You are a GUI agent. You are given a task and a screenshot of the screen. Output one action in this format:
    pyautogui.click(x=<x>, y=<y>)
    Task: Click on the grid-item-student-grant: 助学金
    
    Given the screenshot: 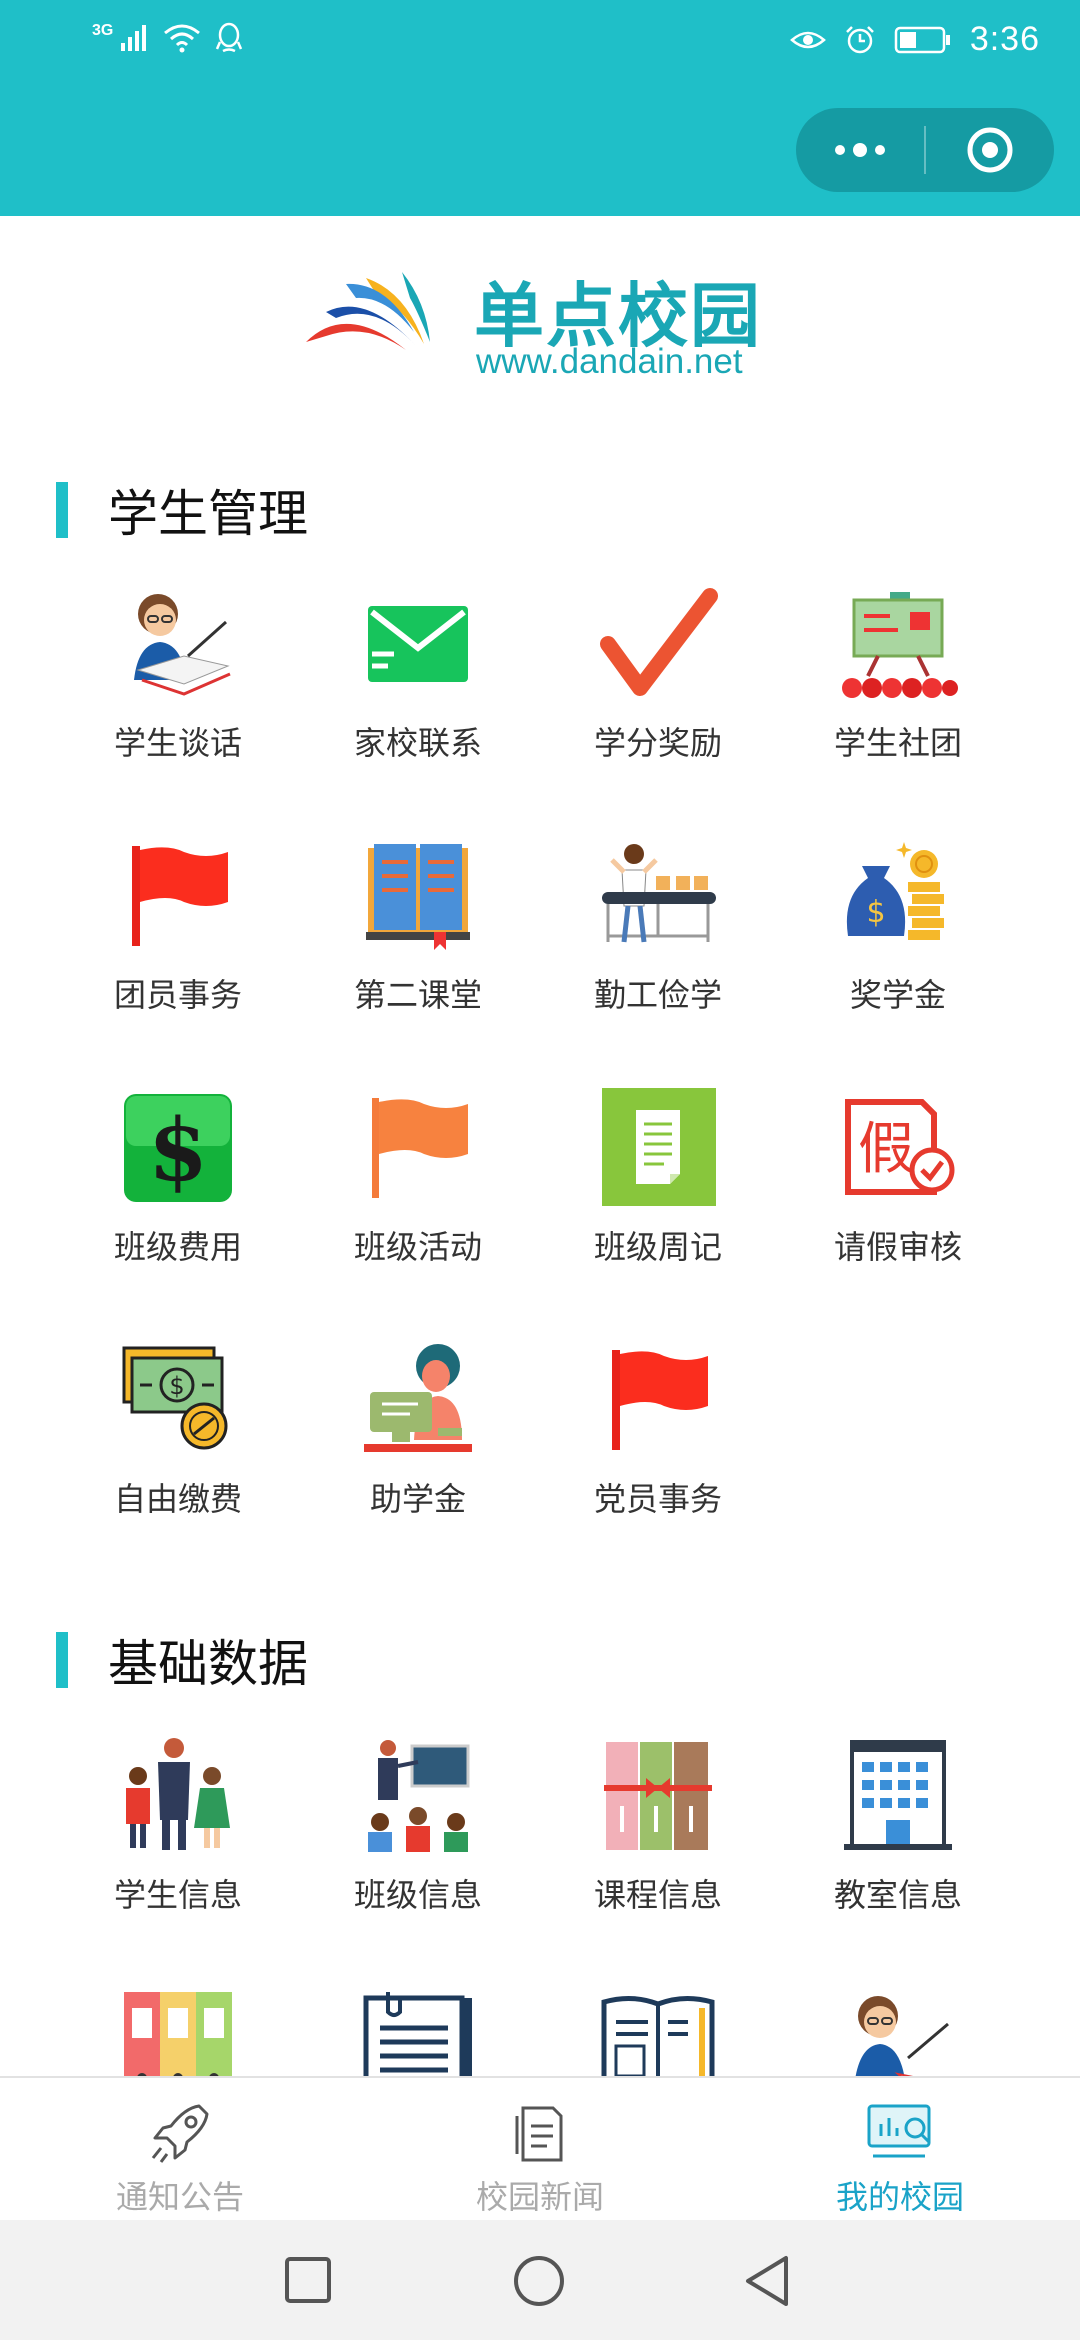 What is the action you would take?
    pyautogui.click(x=418, y=1440)
    